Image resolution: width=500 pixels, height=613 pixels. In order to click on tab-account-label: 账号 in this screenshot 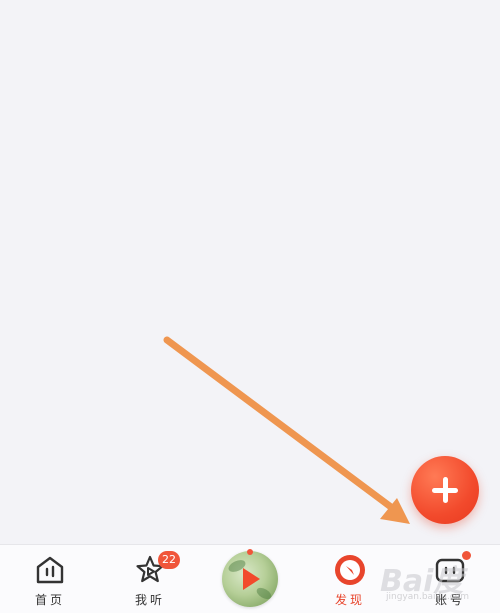, I will do `click(449, 600)`.